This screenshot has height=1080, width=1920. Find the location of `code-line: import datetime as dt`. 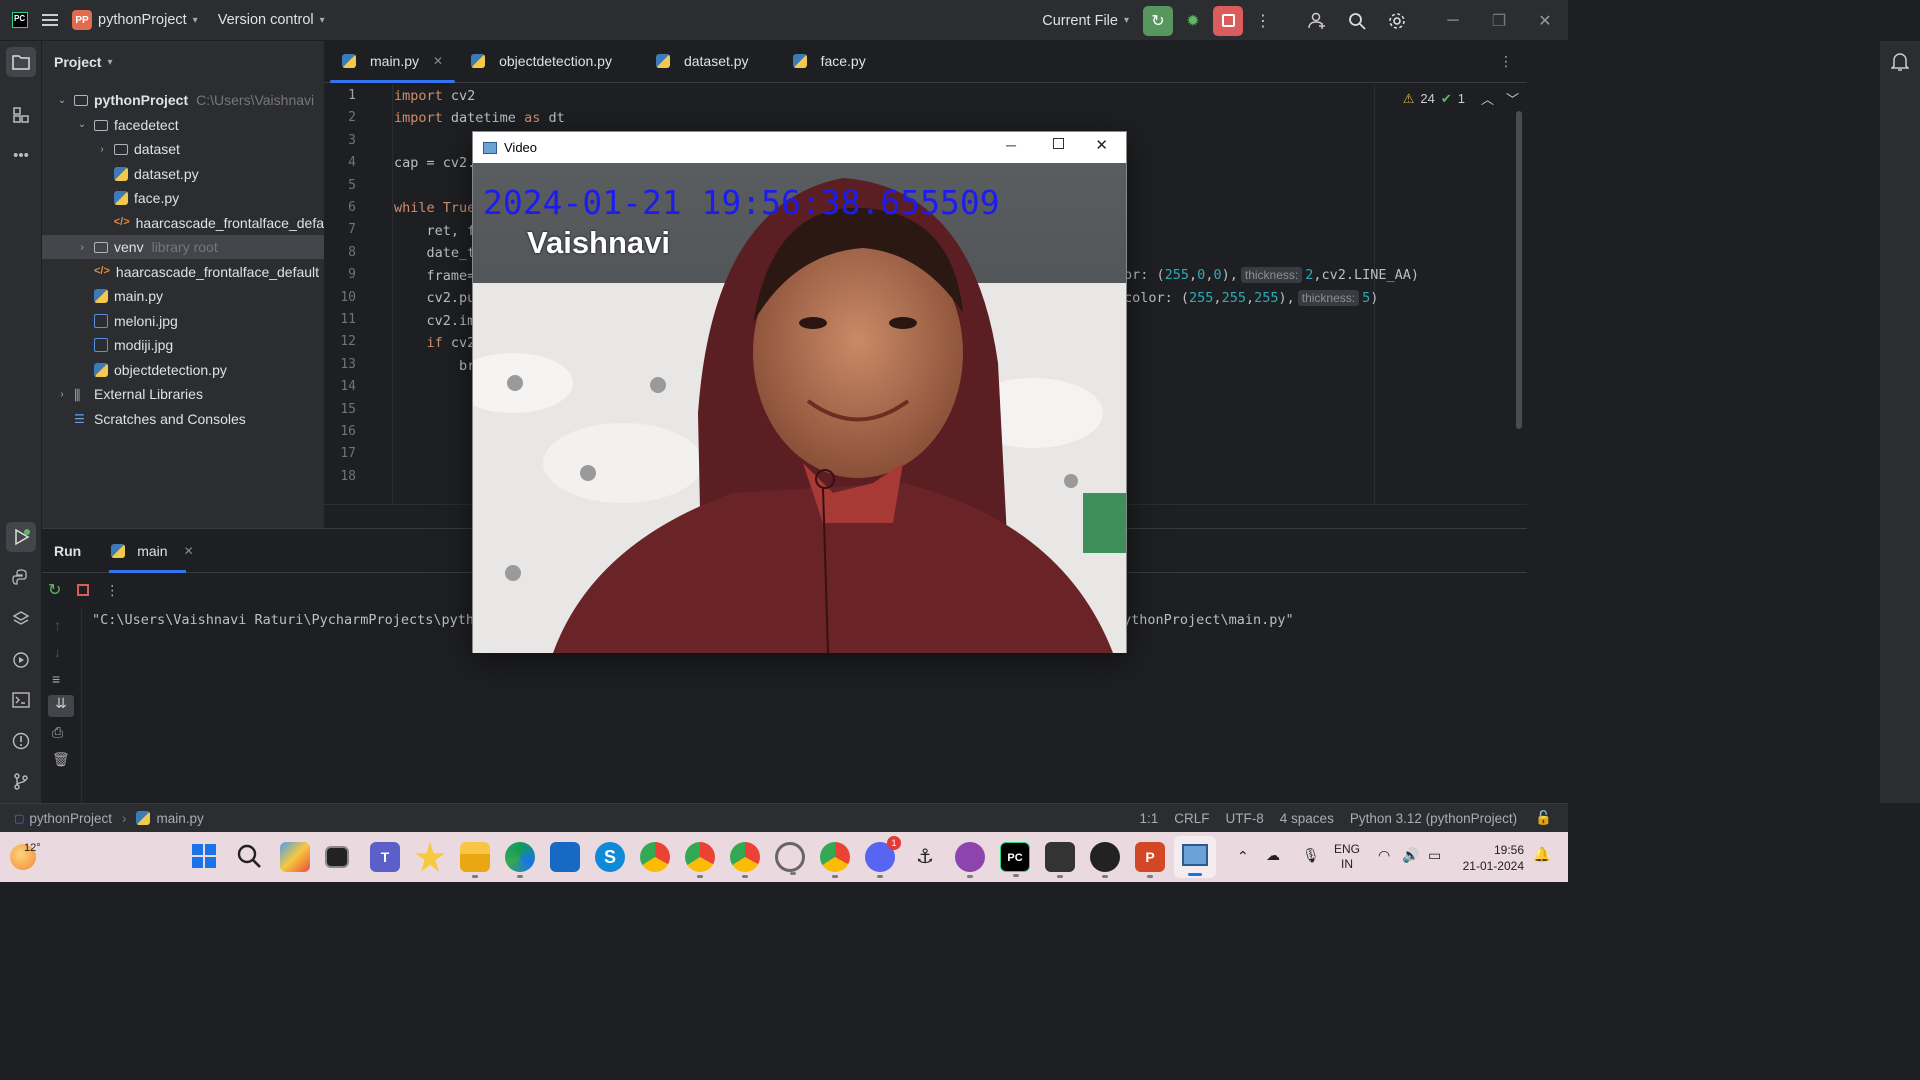

code-line: import datetime as dt is located at coordinates (479, 118).